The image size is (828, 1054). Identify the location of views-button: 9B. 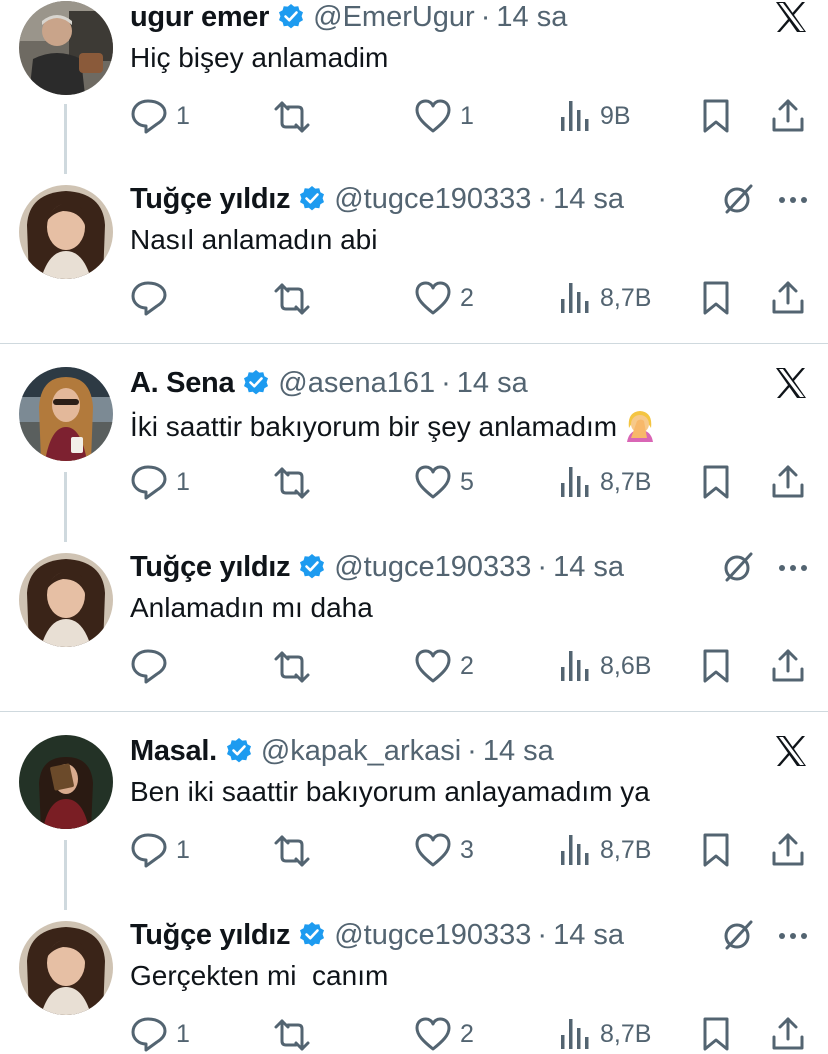
(594, 116).